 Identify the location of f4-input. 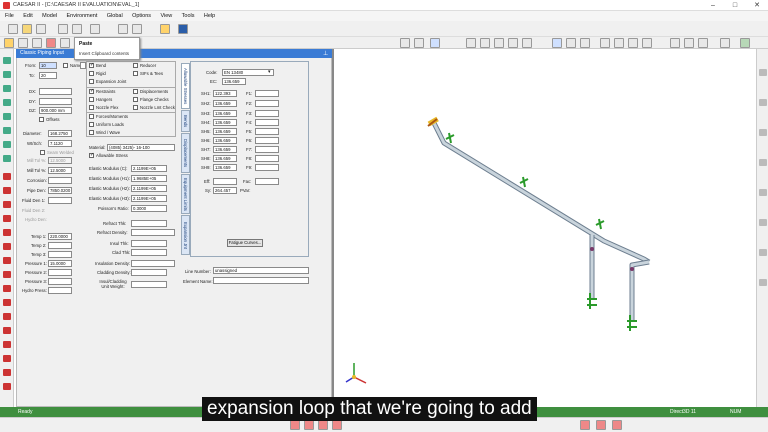
(267, 122).